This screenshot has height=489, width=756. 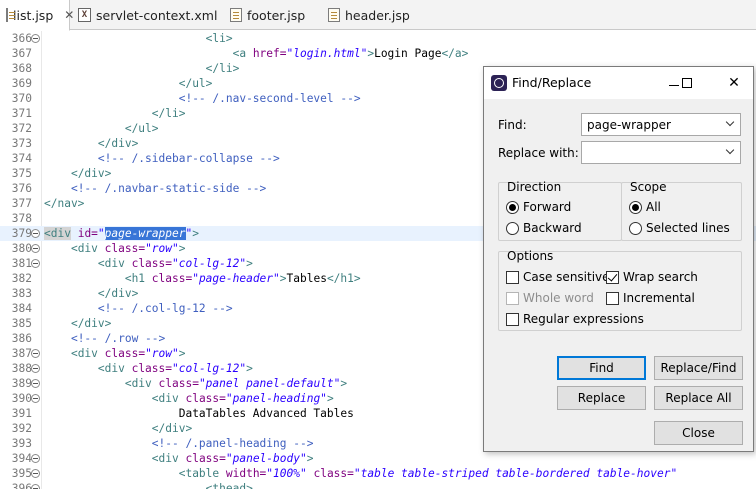 What do you see at coordinates (698, 368) in the screenshot?
I see `replace-find-button: Replace/Find` at bounding box center [698, 368].